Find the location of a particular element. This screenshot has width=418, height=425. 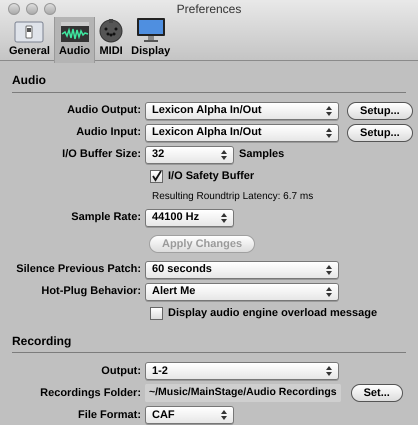

latency-text: Resulting Roundtrip Latency: 6.7 ms is located at coordinates (233, 197).